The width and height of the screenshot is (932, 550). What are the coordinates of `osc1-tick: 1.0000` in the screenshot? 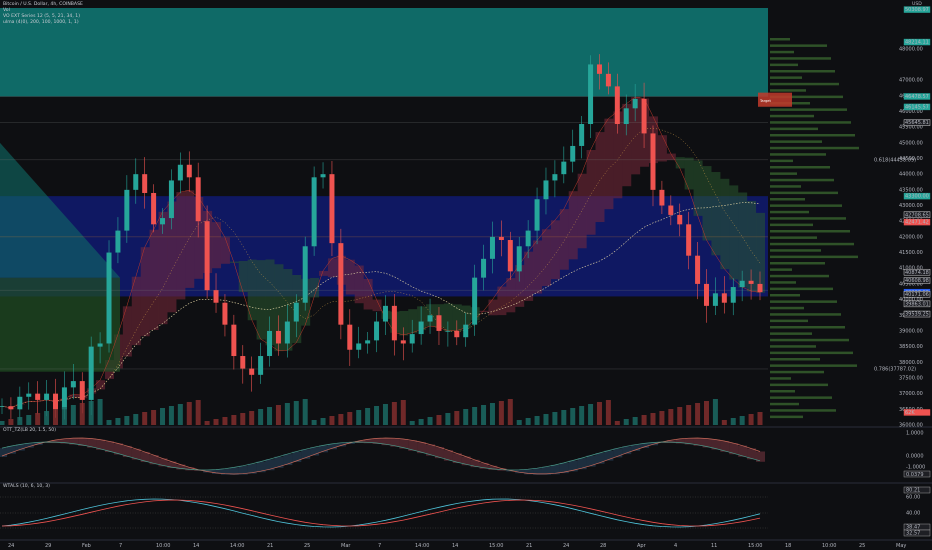 It's located at (915, 434).